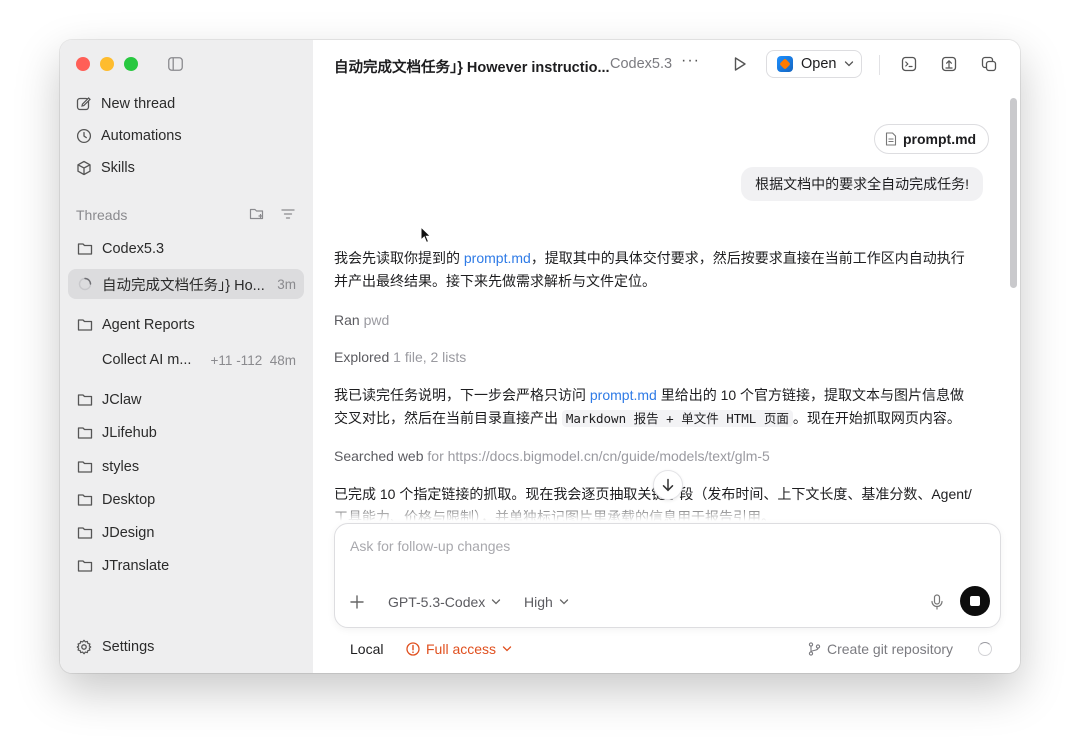 The width and height of the screenshot is (1080, 752). I want to click on create-git-repo-button: Create git repository, so click(880, 649).